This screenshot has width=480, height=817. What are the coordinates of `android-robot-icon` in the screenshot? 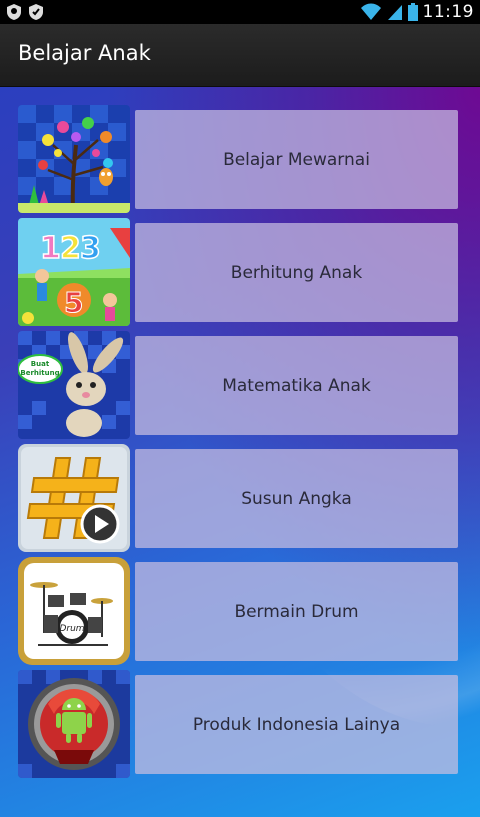 It's located at (74, 724).